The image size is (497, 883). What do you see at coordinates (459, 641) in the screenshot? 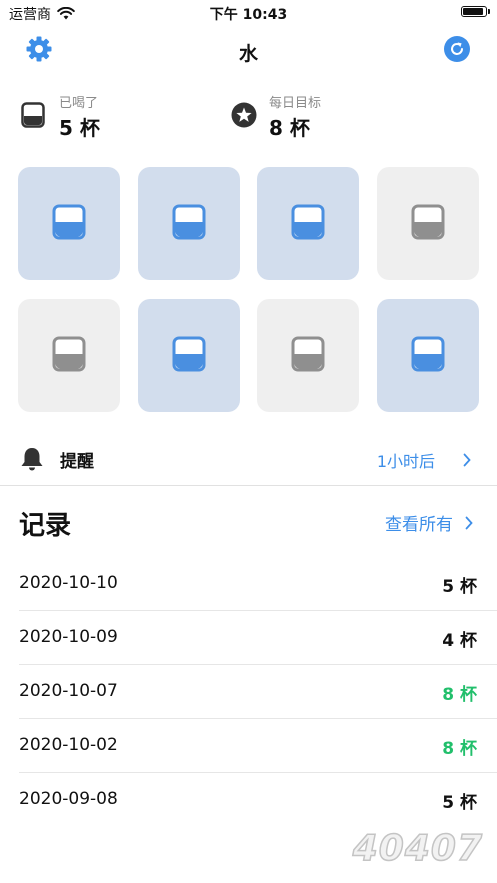
I see `record-count: 4 杯` at bounding box center [459, 641].